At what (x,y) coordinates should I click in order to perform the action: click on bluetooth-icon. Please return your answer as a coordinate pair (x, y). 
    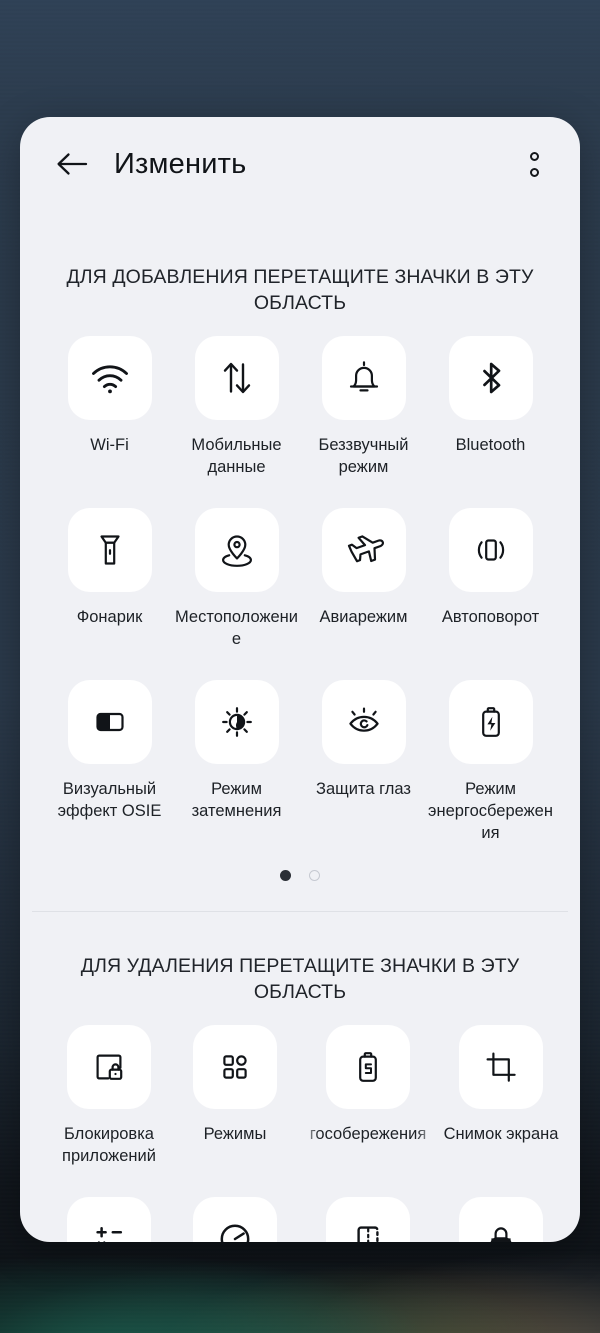
    Looking at the image, I should click on (491, 378).